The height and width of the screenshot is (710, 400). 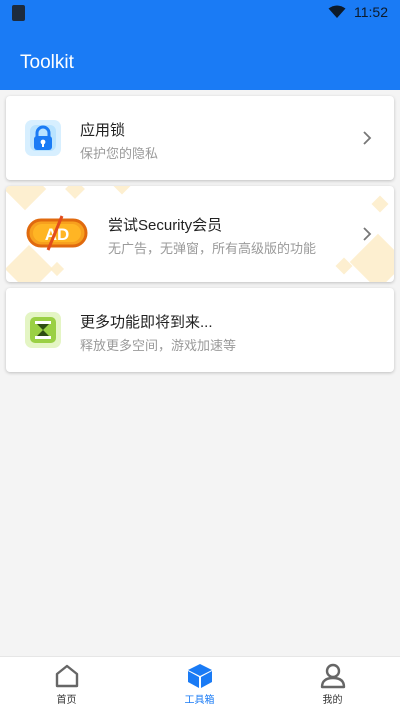 I want to click on lock-icon, so click(x=43, y=138).